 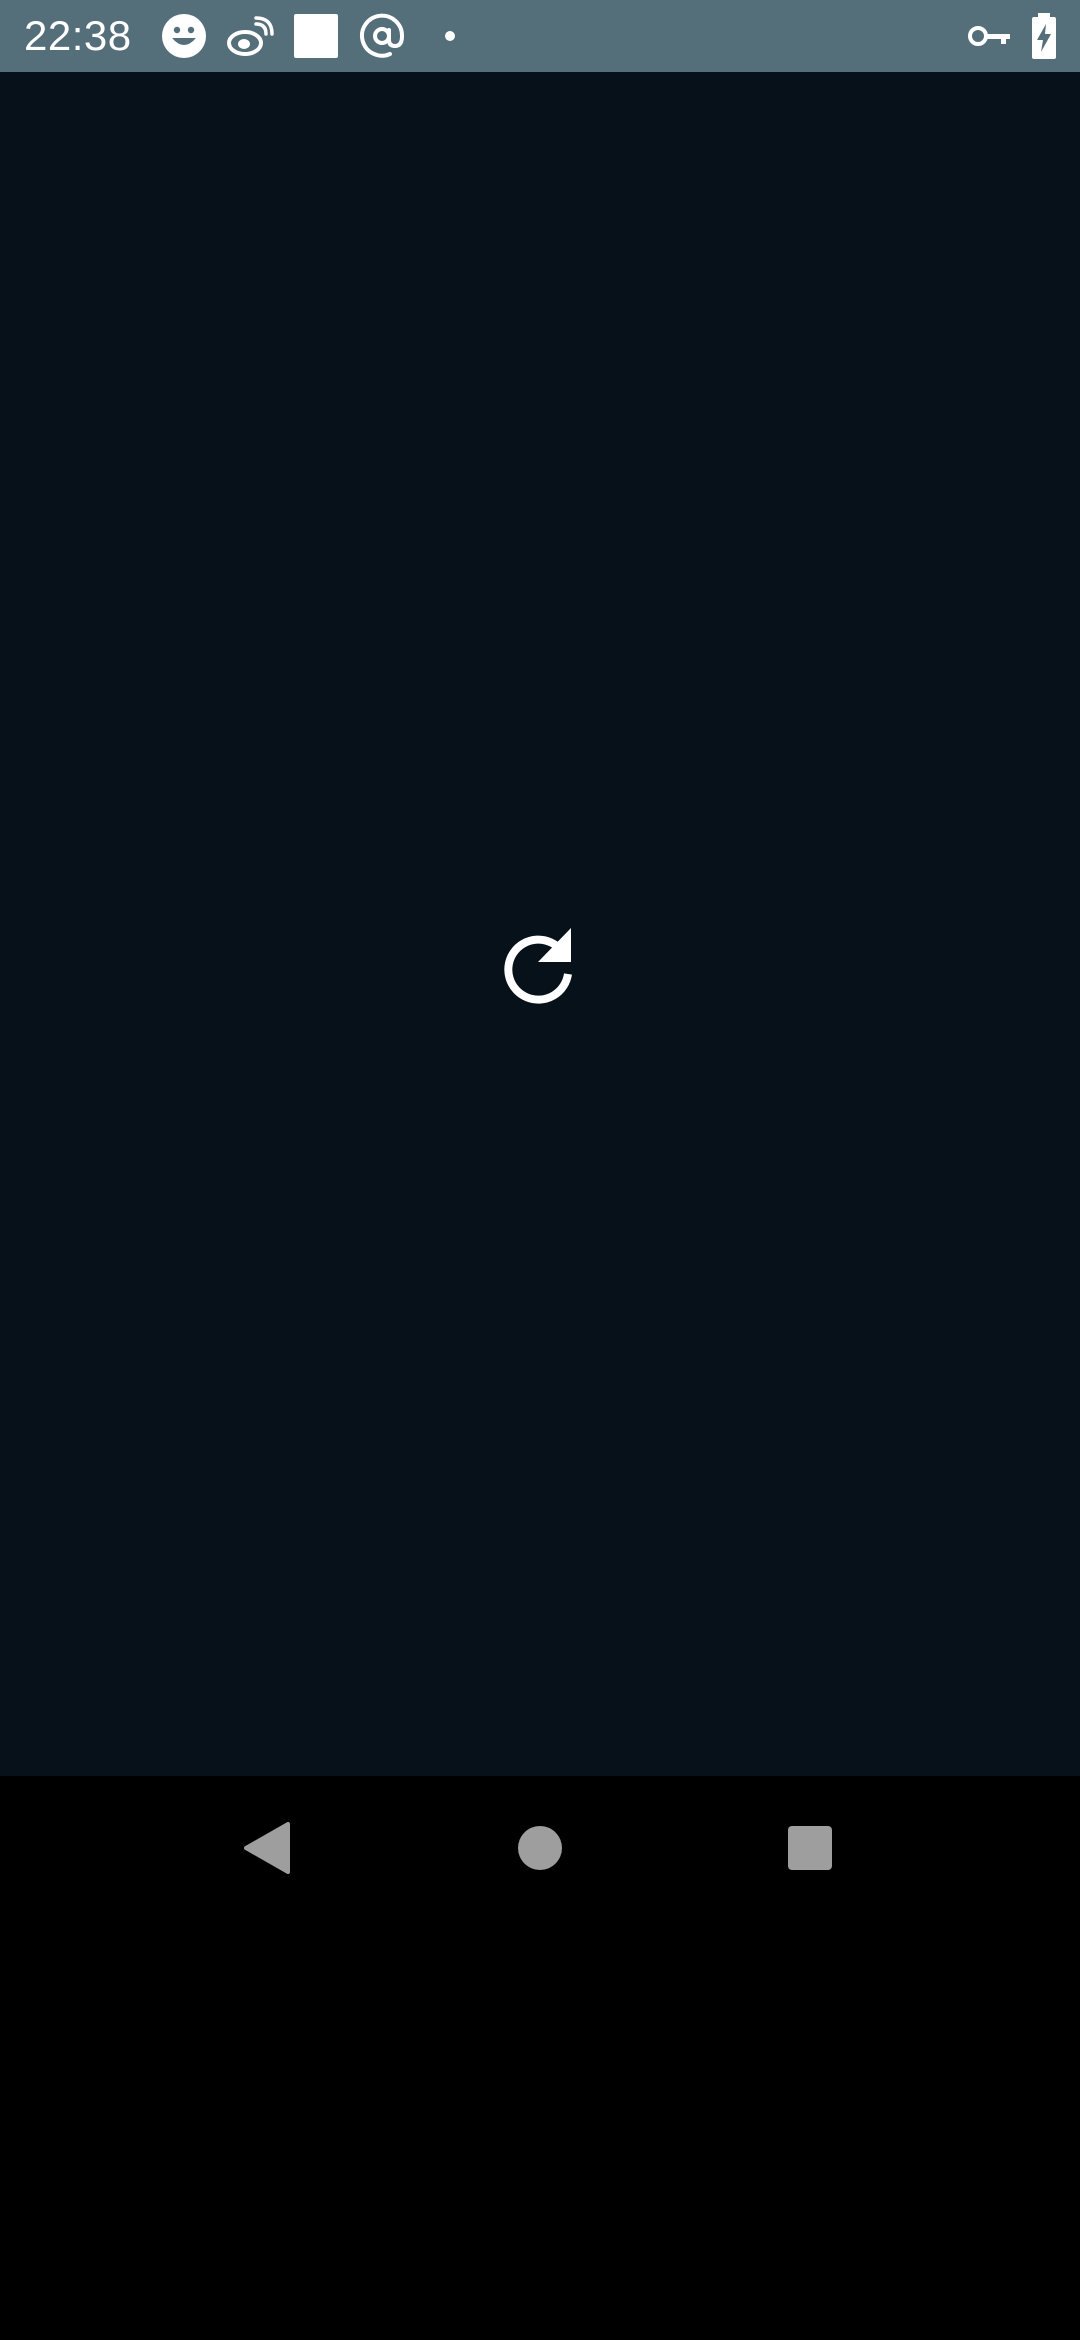 I want to click on at-sign-icon, so click(x=382, y=35).